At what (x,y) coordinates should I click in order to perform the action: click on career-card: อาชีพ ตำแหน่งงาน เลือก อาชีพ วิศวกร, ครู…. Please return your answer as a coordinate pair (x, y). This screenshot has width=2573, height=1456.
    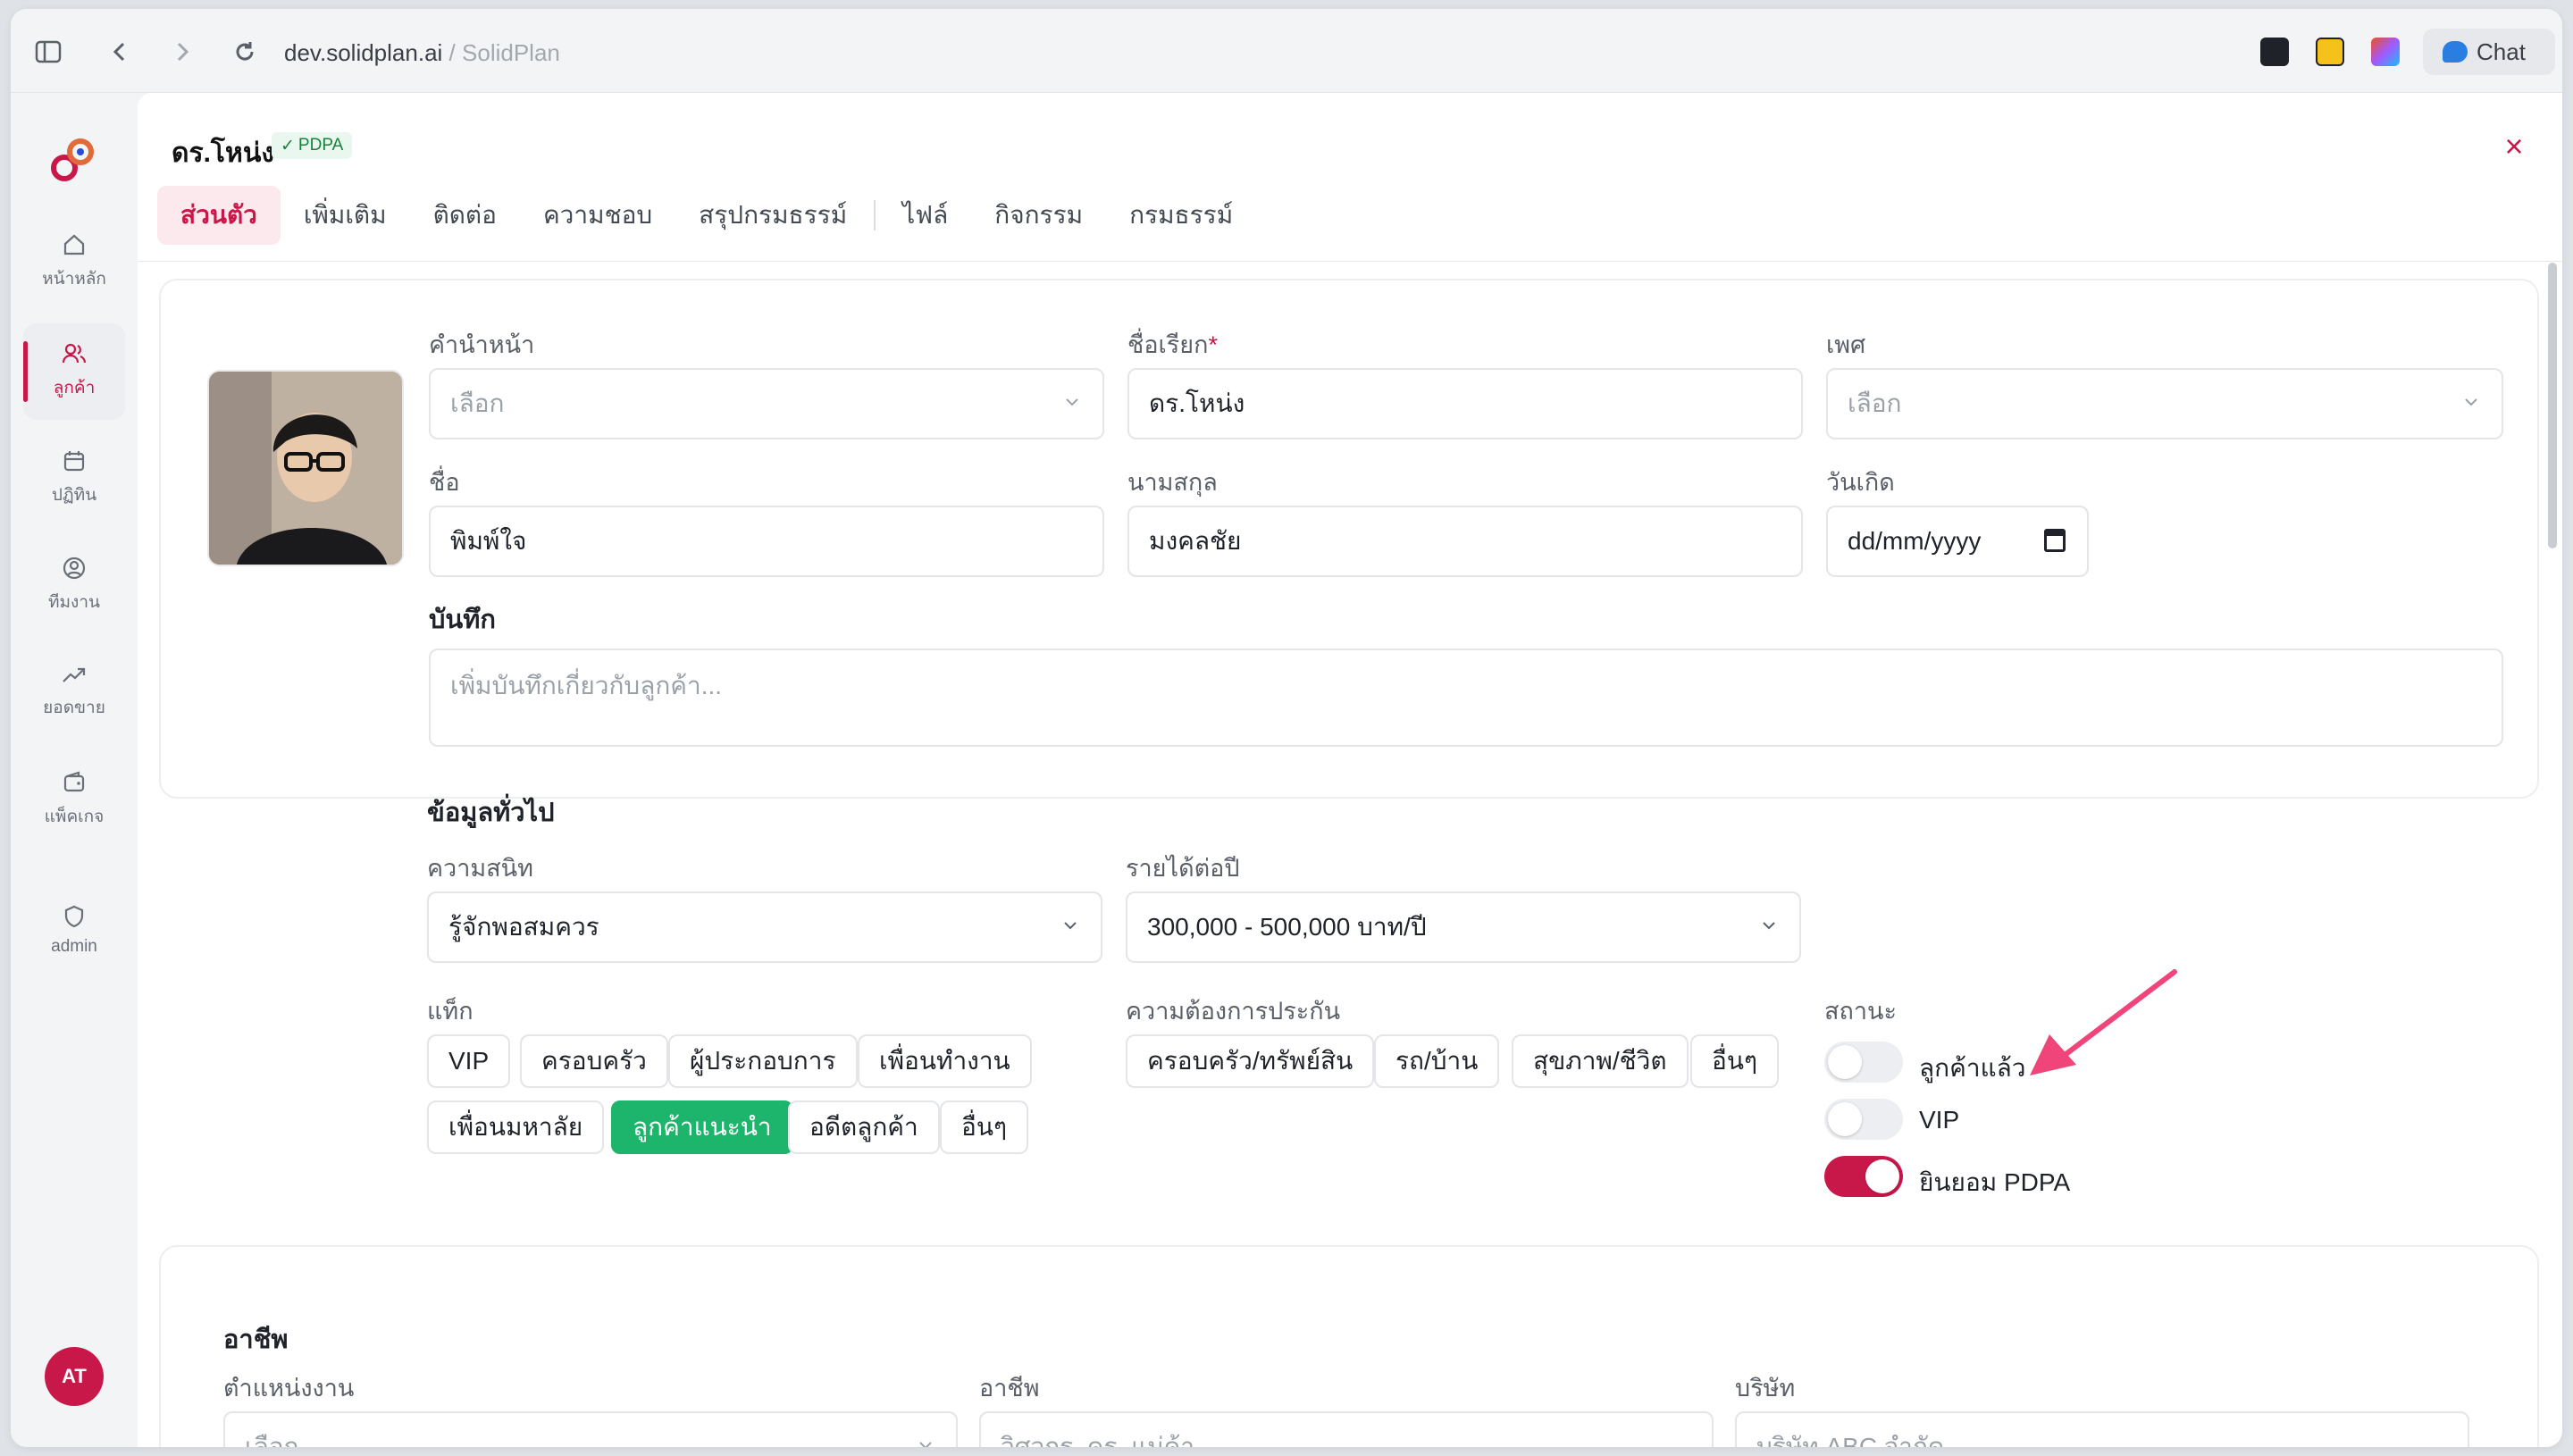
    Looking at the image, I should click on (1349, 1346).